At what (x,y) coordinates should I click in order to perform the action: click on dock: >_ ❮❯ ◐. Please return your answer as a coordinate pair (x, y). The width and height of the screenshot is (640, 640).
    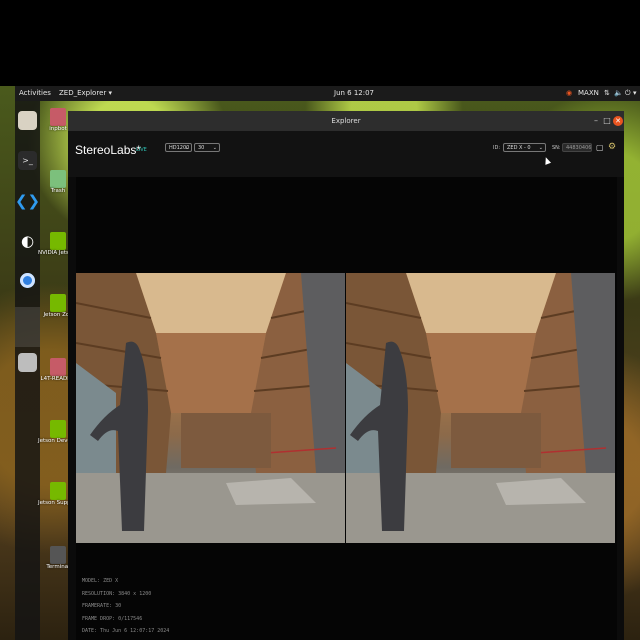
    Looking at the image, I should click on (27, 370).